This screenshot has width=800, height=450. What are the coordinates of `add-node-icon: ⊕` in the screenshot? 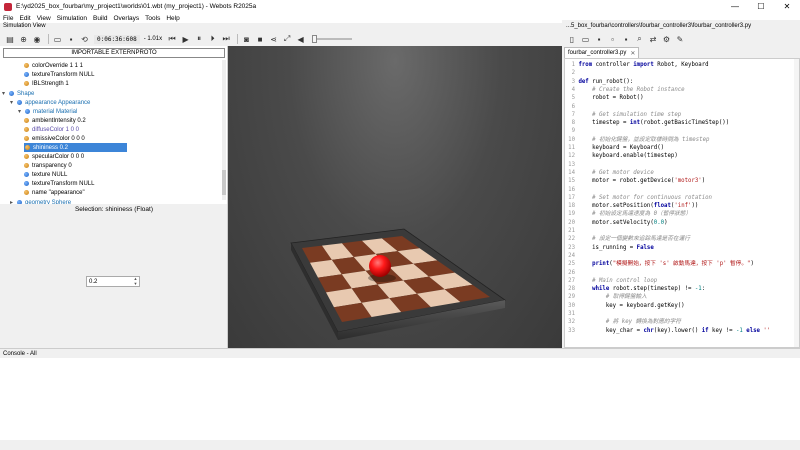 It's located at (24, 39).